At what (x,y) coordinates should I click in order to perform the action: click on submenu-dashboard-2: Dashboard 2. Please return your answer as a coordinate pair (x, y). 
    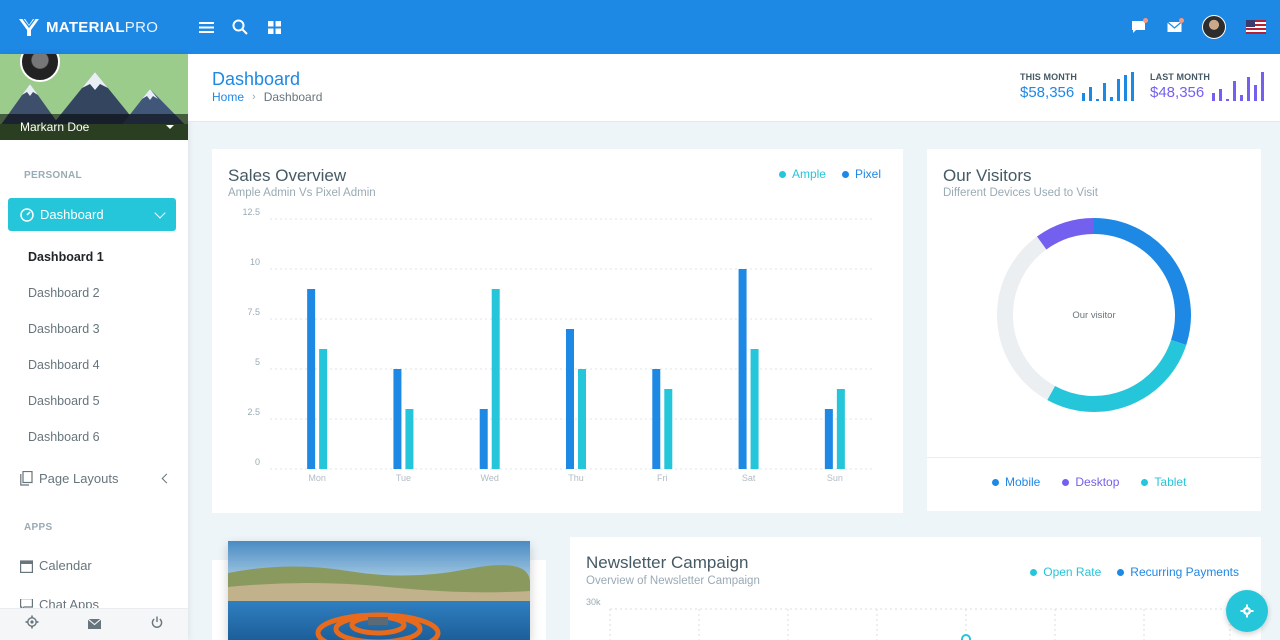
    Looking at the image, I should click on (64, 293).